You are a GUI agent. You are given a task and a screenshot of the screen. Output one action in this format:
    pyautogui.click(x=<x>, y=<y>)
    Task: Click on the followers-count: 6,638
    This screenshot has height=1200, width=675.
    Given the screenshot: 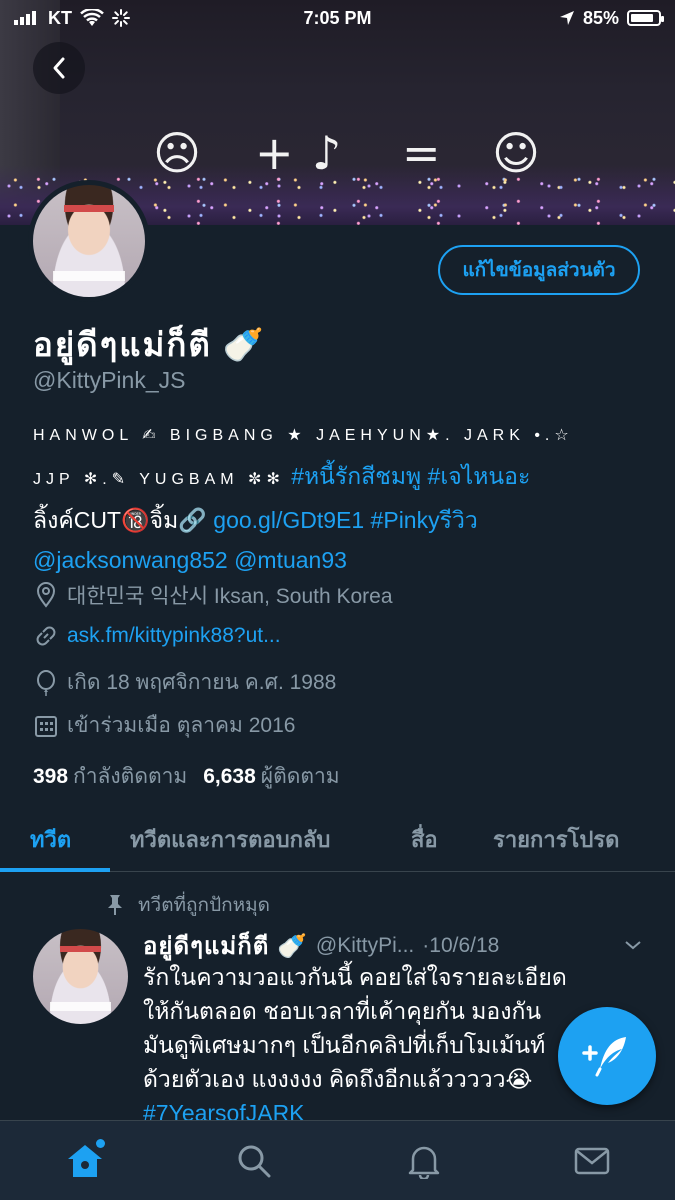 What is the action you would take?
    pyautogui.click(x=229, y=776)
    